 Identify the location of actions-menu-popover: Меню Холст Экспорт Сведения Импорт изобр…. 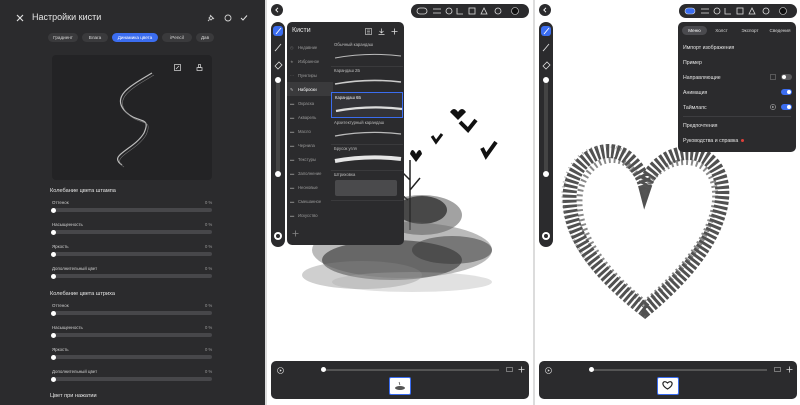
(737, 87).